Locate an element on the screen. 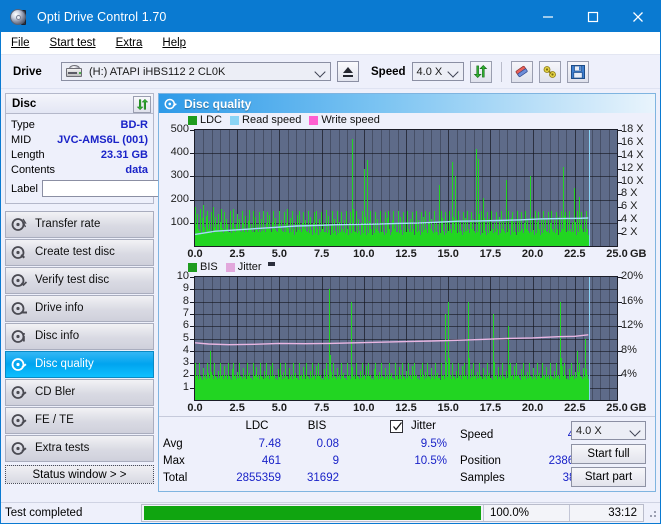 This screenshot has width=661, height=524. x-tick-label: 25.0 is located at coordinates (617, 254).